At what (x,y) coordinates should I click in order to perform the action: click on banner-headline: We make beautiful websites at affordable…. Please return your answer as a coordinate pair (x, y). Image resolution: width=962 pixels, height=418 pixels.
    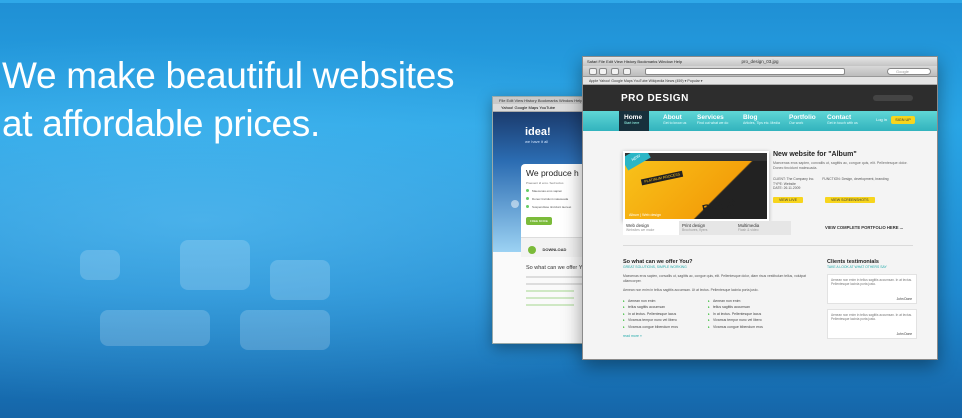
    Looking at the image, I should click on (237, 100).